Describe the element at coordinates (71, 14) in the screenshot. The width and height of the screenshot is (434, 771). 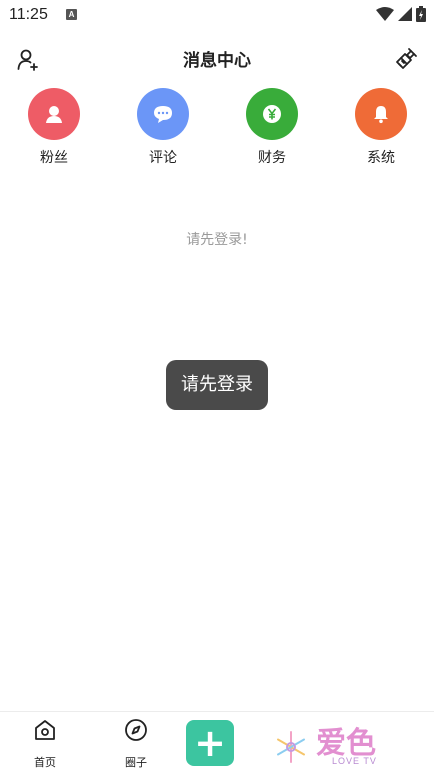
I see `notification-icon: A` at that location.